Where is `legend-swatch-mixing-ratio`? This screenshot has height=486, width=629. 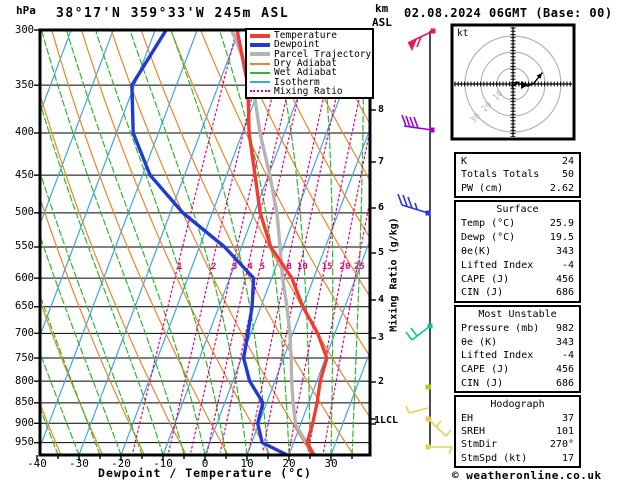
legend-swatch-mixing-ratio is located at coordinates (260, 91).